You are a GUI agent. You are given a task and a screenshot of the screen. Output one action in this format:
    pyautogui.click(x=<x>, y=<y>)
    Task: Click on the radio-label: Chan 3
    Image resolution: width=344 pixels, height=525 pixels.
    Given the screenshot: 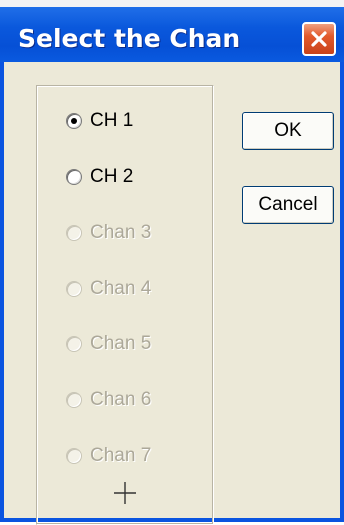 What is the action you would take?
    pyautogui.click(x=121, y=232)
    